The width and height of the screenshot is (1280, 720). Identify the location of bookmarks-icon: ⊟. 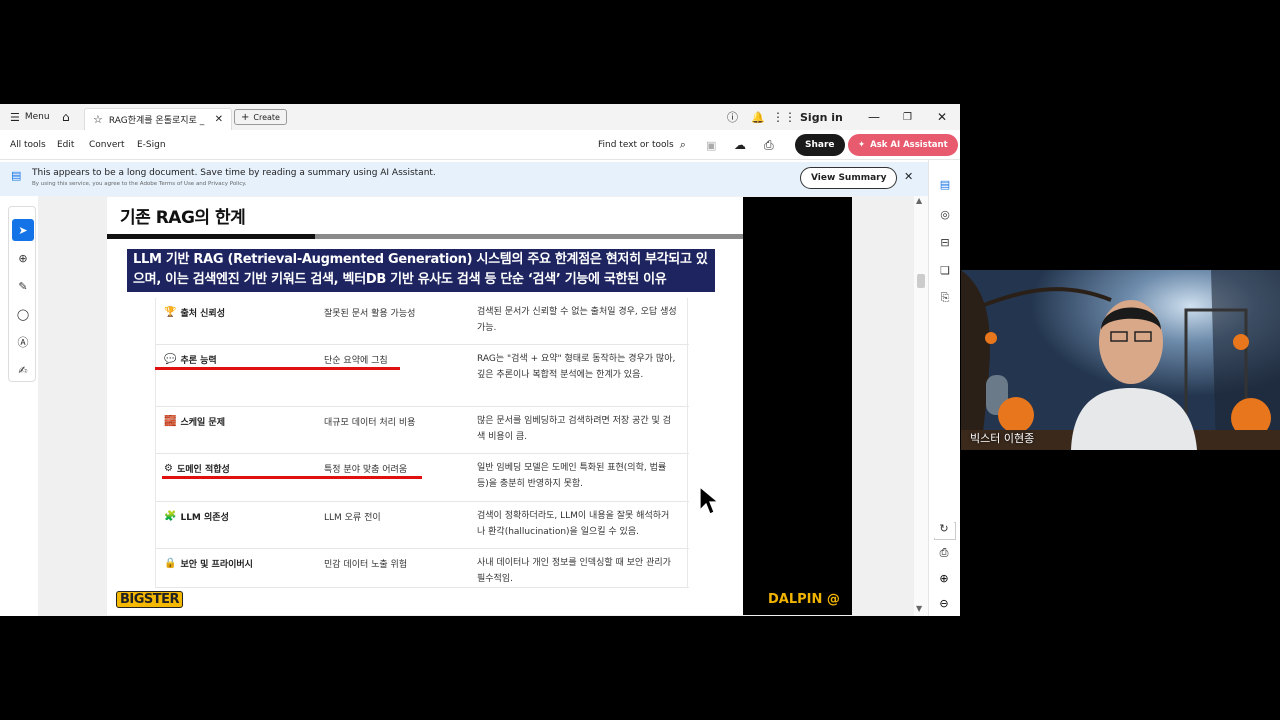
(945, 242).